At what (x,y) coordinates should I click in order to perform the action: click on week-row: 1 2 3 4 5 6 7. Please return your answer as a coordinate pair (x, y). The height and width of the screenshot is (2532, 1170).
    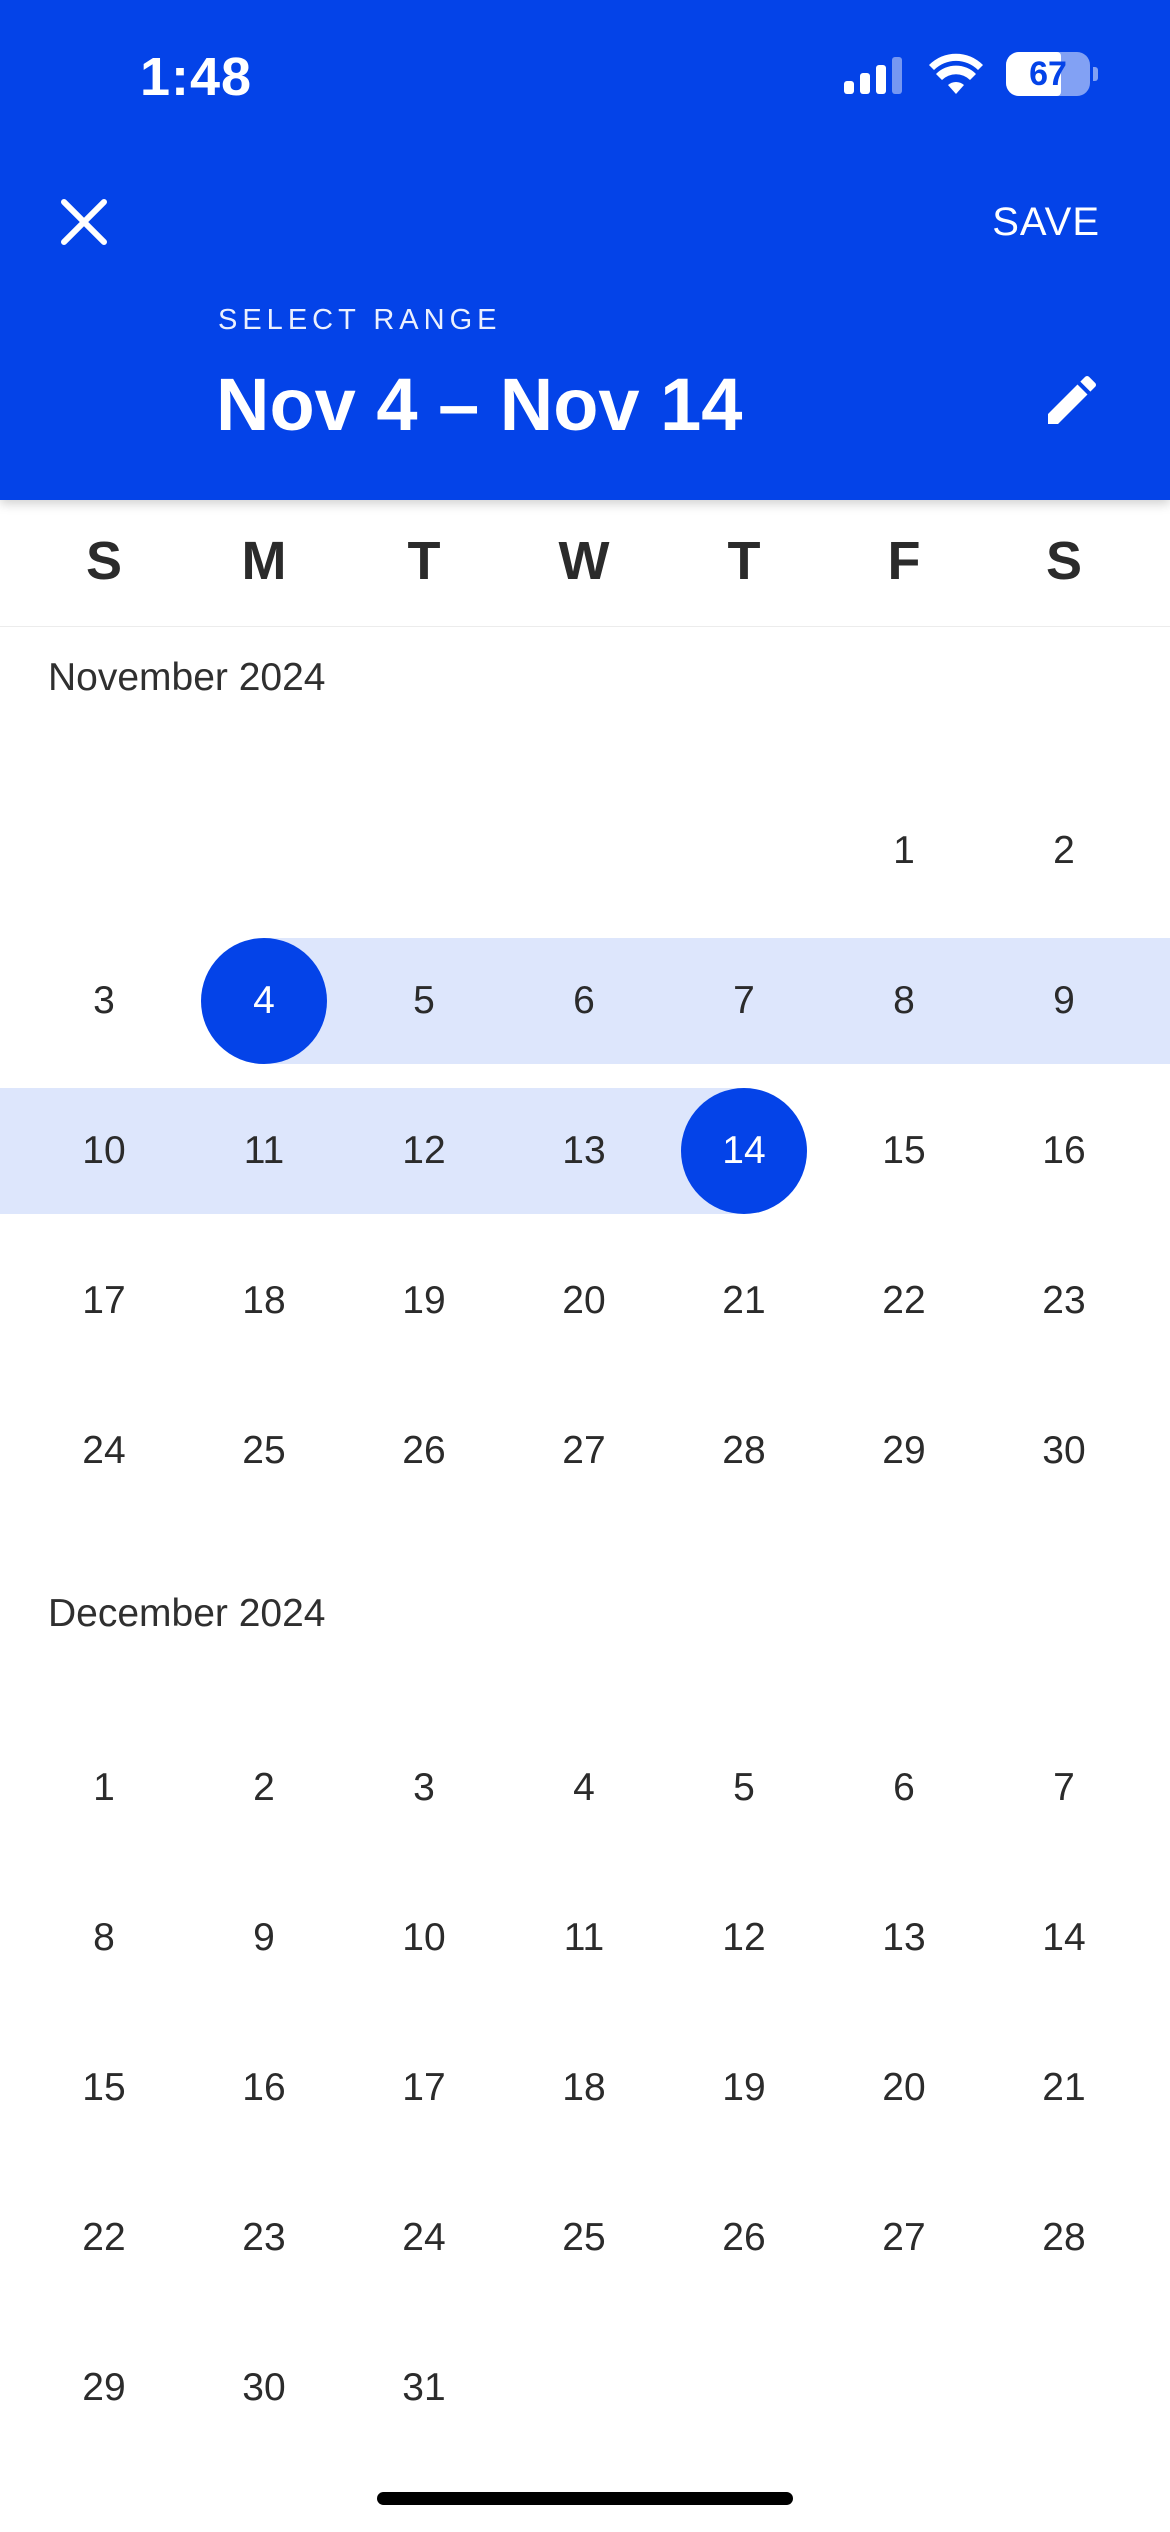
    Looking at the image, I should click on (585, 1788).